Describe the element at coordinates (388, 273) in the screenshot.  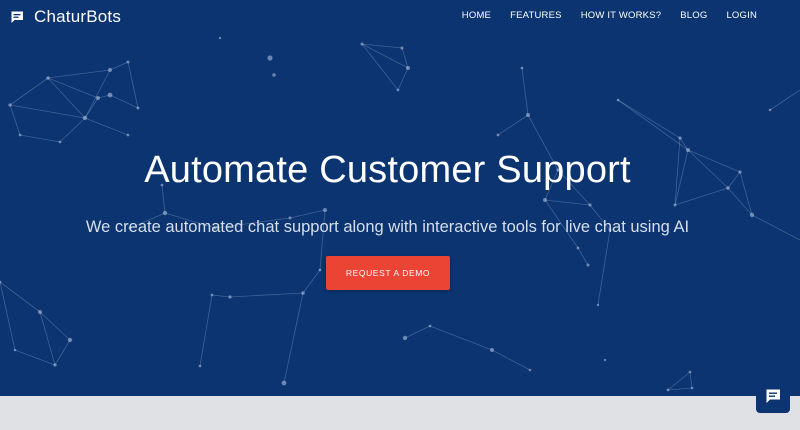
I see `request-demo-button: REQUEST A DEMO` at that location.